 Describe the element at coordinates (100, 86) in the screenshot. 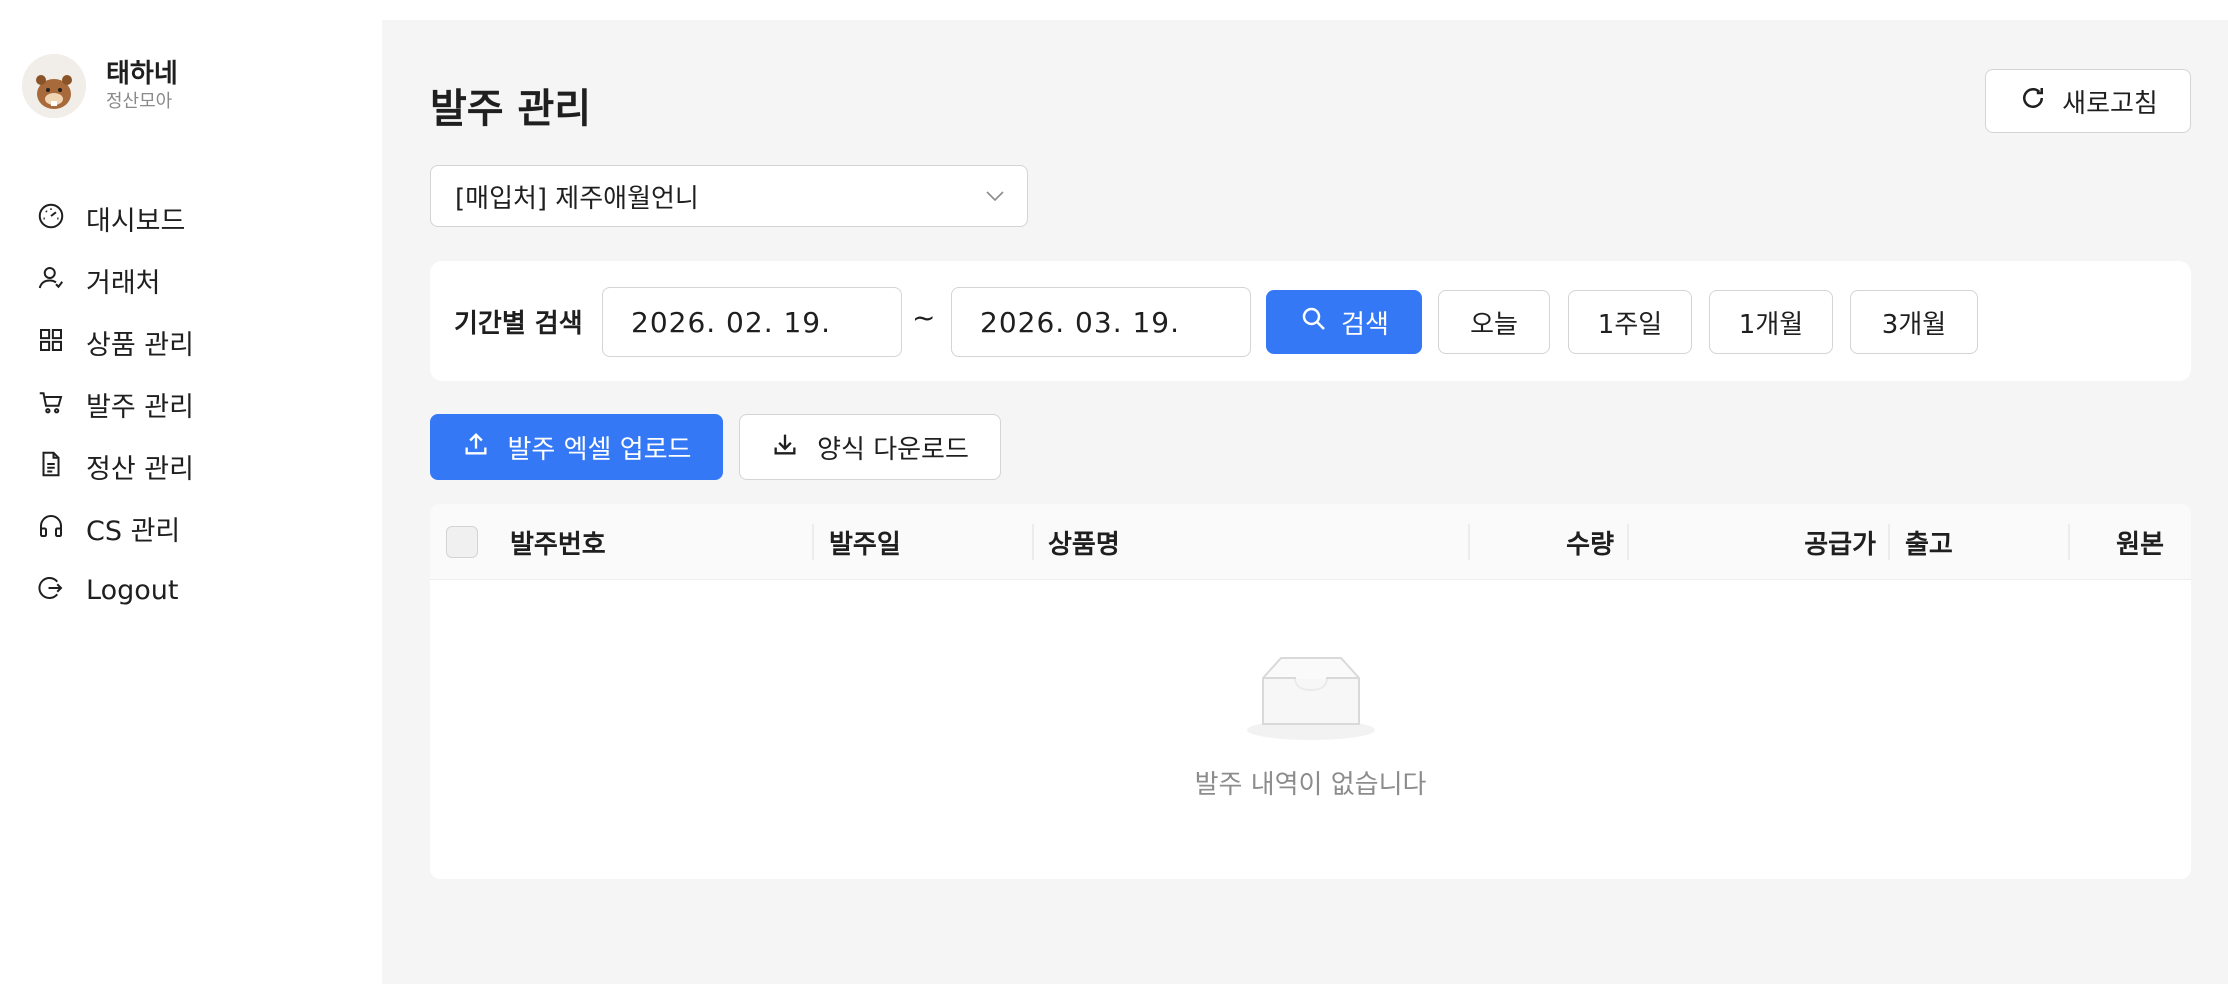

I see `brand: 태하네 정산모아` at that location.